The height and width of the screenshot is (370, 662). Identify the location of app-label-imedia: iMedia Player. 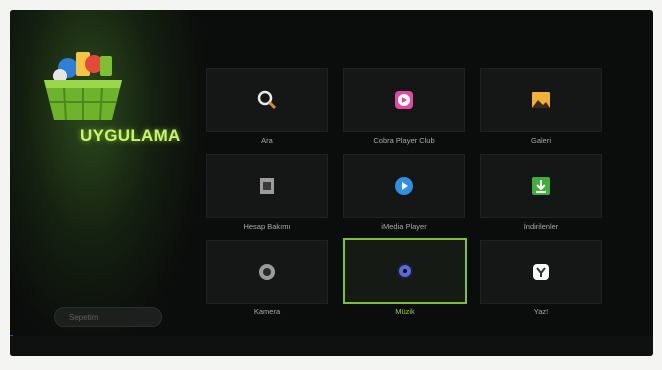
(404, 226).